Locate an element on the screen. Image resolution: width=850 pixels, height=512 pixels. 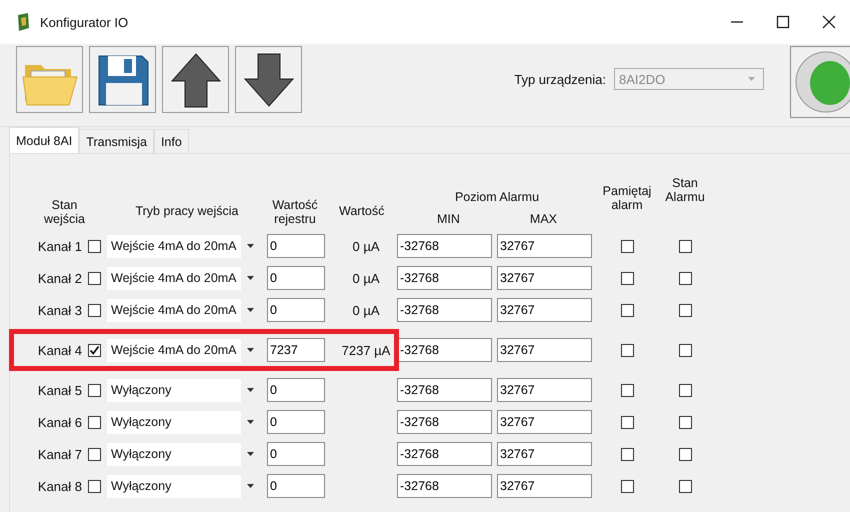
column-header: Wartość is located at coordinates (361, 211).